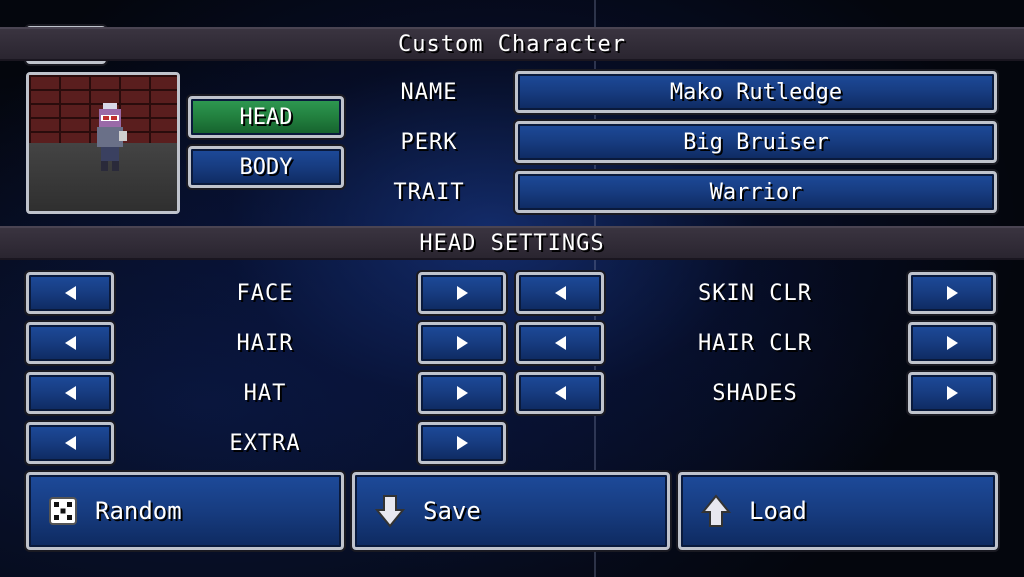 The image size is (1024, 577). What do you see at coordinates (429, 92) in the screenshot?
I see `name-label: NAME` at bounding box center [429, 92].